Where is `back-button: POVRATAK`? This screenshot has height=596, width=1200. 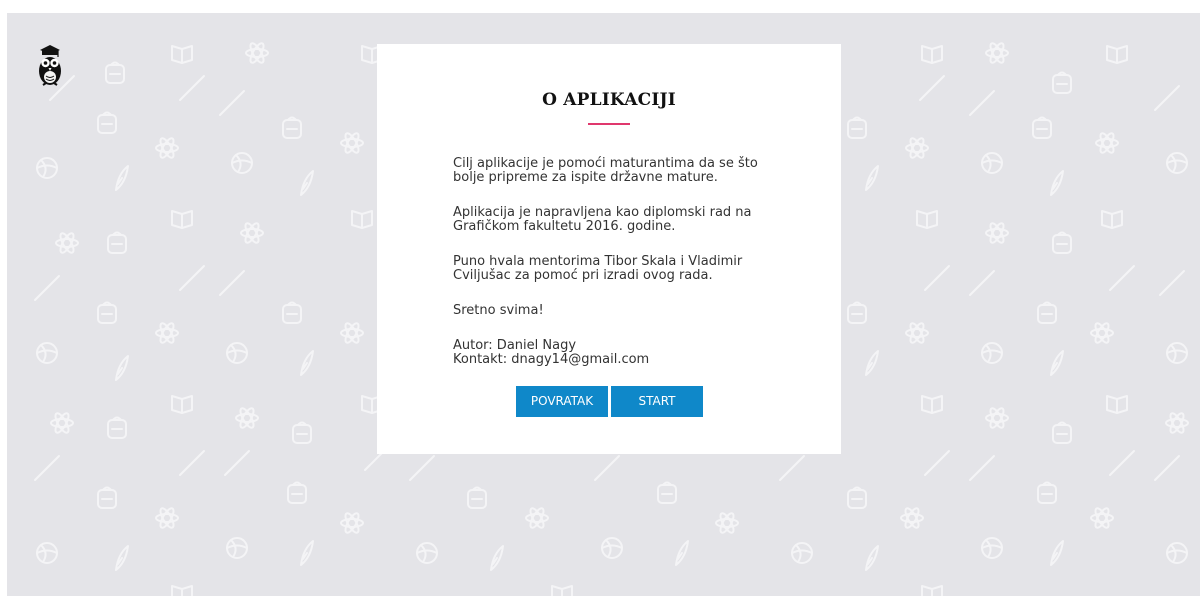 back-button: POVRATAK is located at coordinates (562, 401).